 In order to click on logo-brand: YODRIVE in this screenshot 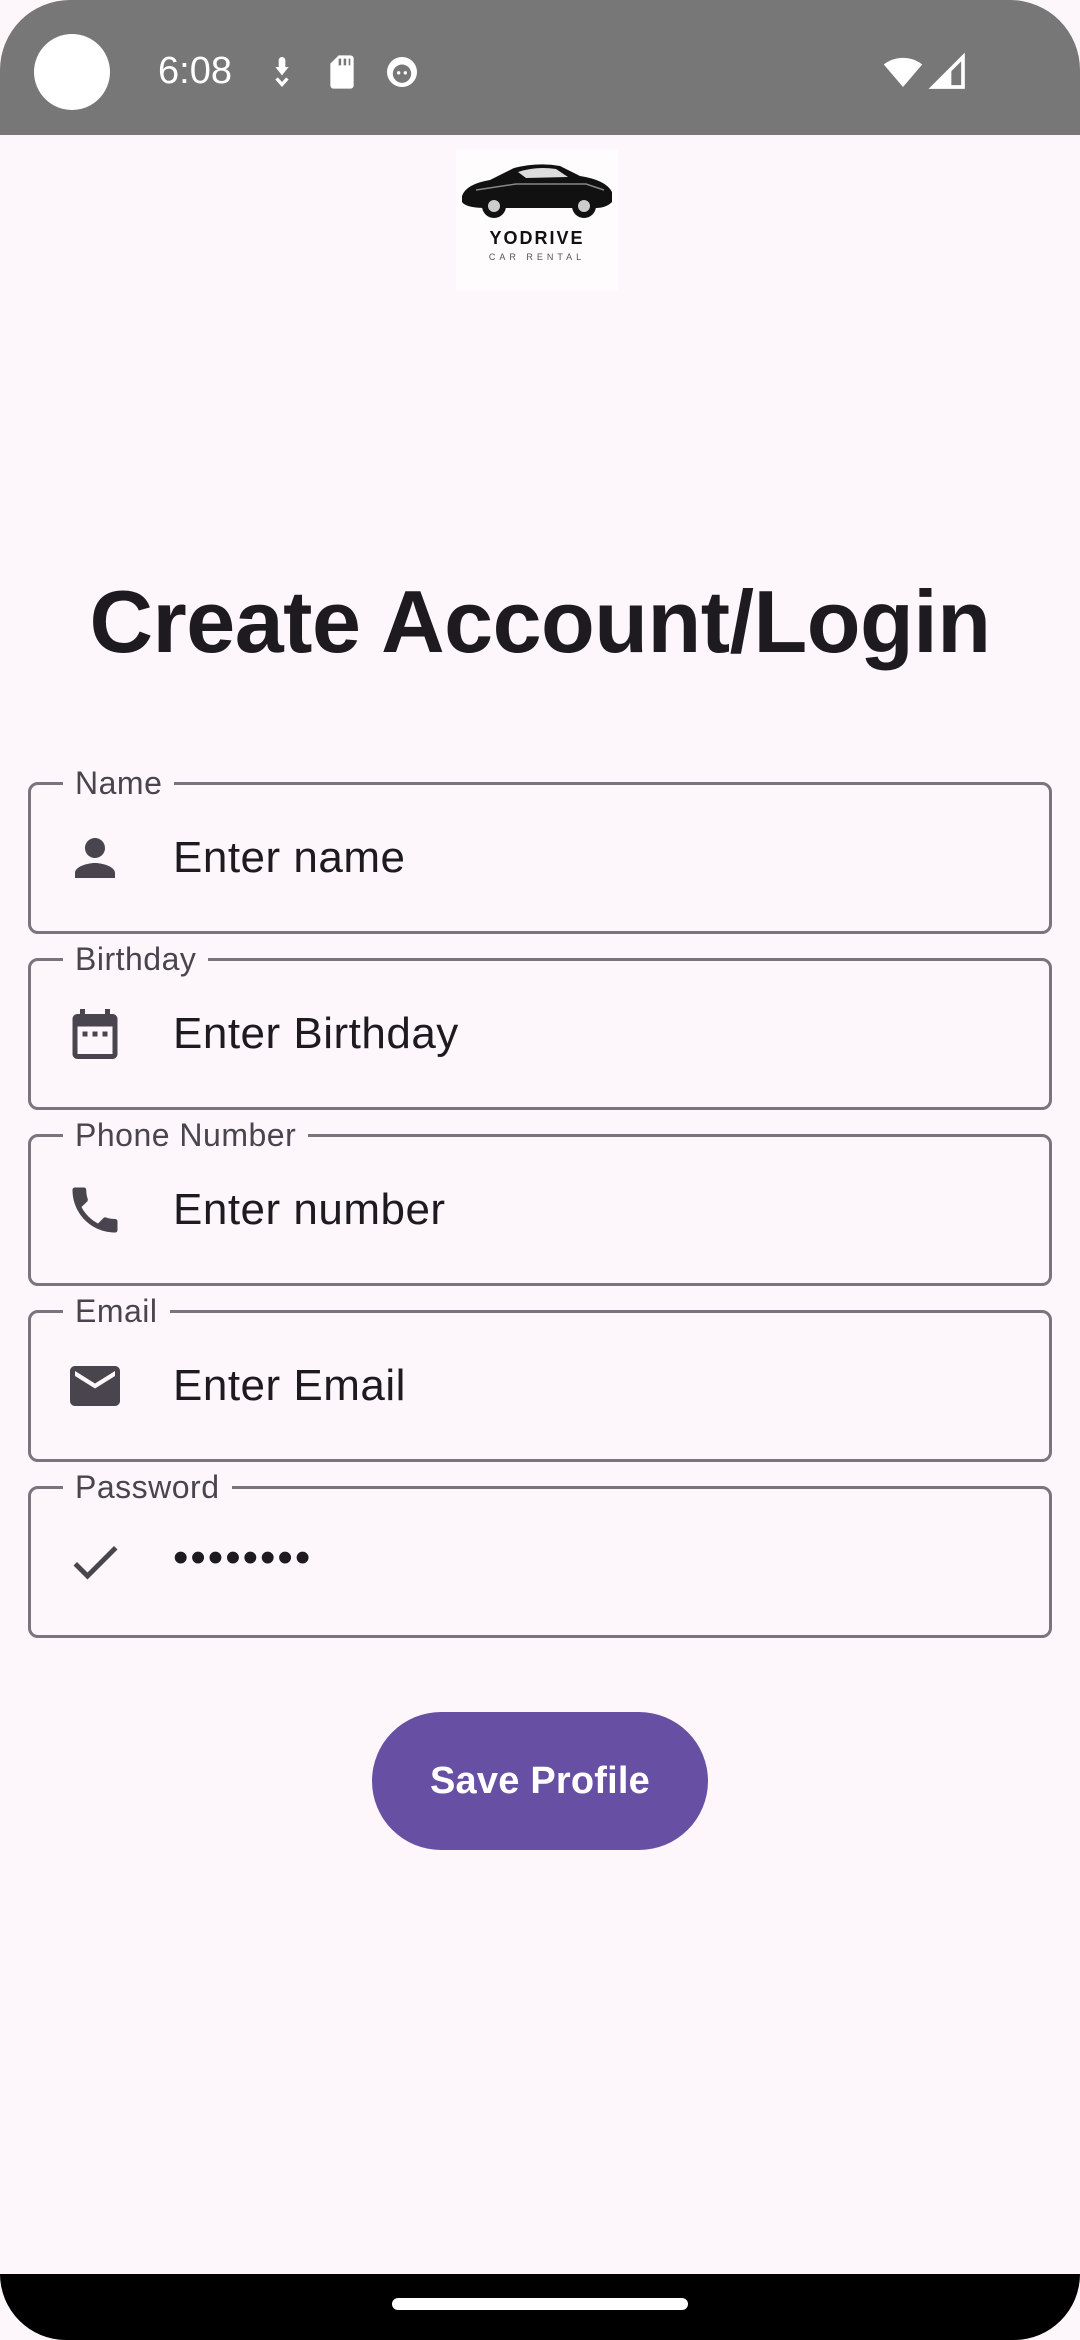, I will do `click(536, 238)`.